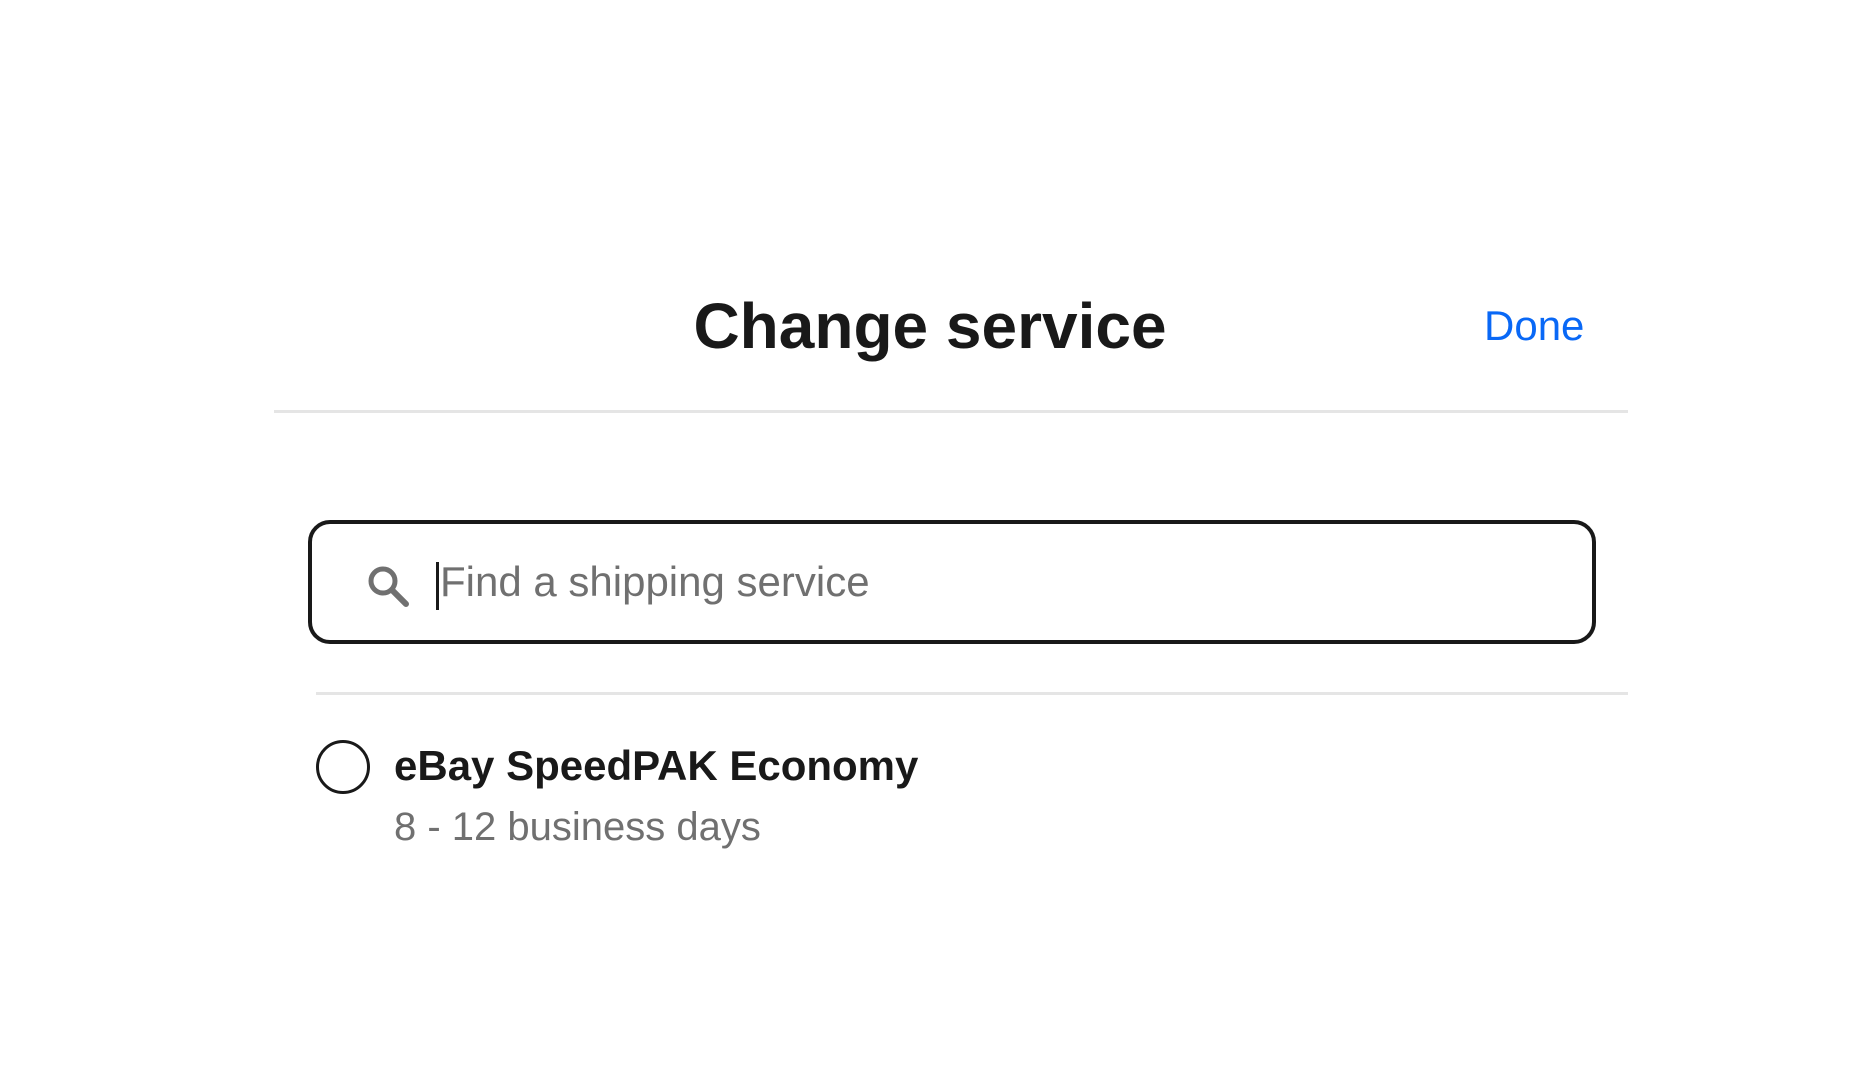 Image resolution: width=1874 pixels, height=1088 pixels. What do you see at coordinates (972, 693) in the screenshot?
I see `list-divider` at bounding box center [972, 693].